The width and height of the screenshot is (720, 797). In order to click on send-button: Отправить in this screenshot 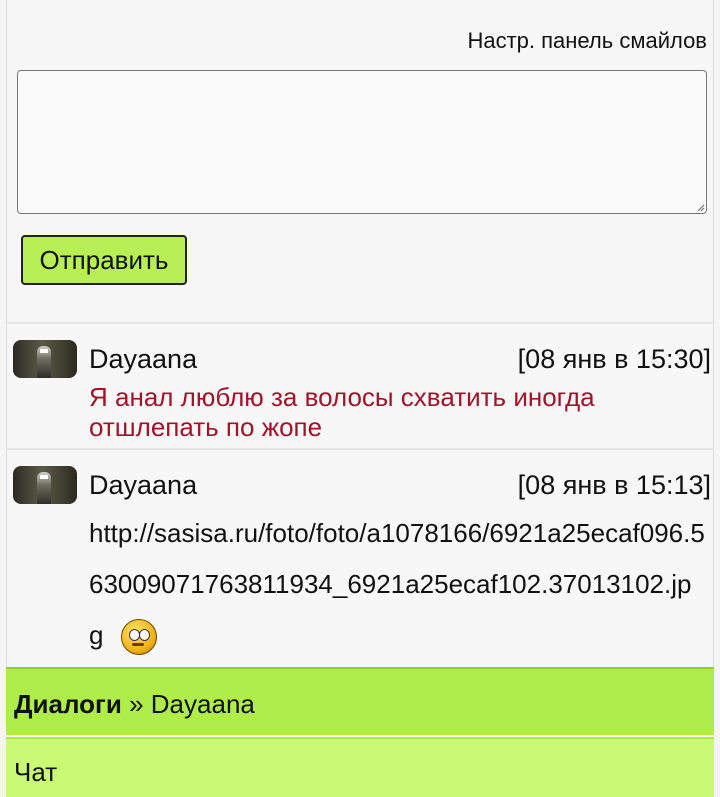, I will do `click(104, 260)`.